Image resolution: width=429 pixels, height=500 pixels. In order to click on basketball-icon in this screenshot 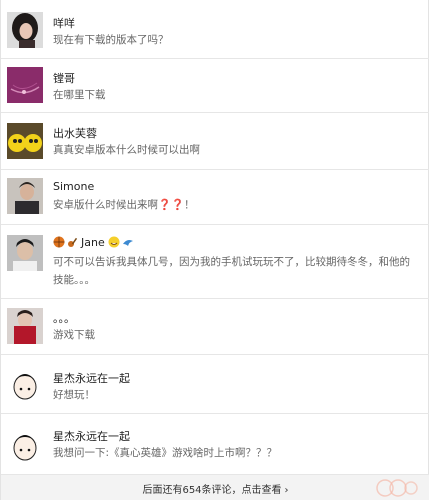, I will do `click(59, 242)`.